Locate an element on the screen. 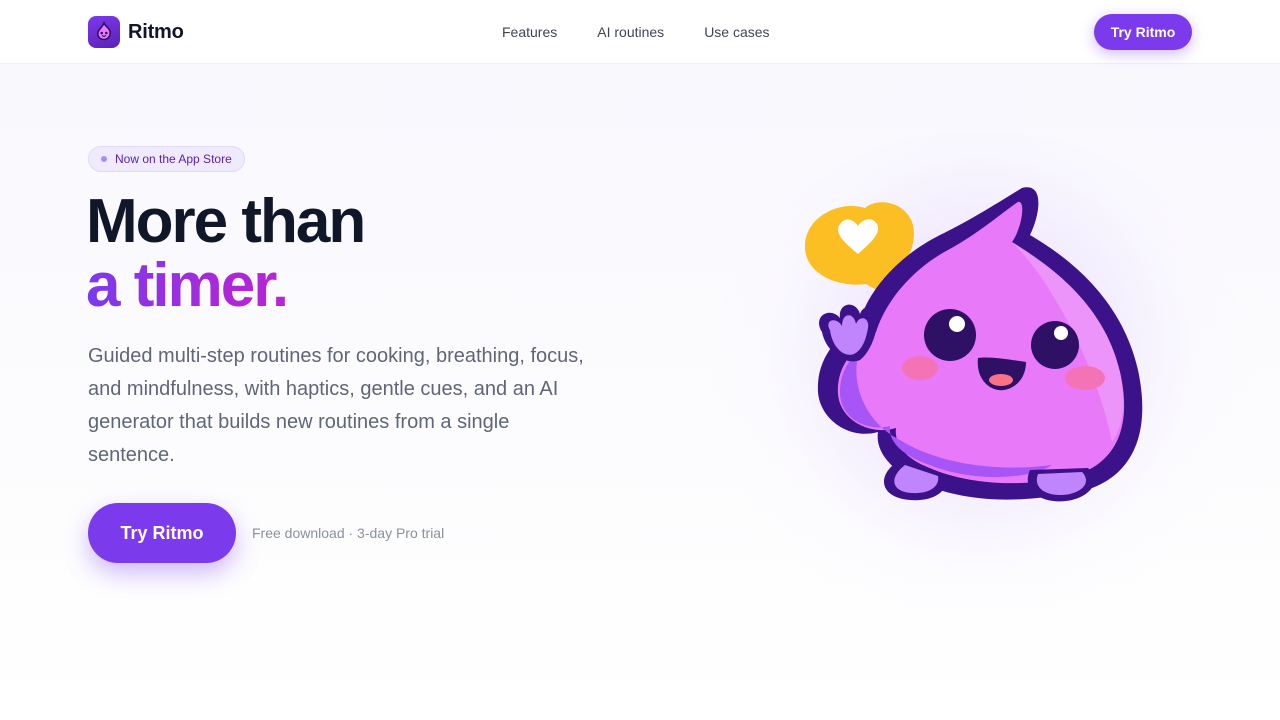 The image size is (1280, 720). badge-text: Now on the App Store is located at coordinates (173, 159).